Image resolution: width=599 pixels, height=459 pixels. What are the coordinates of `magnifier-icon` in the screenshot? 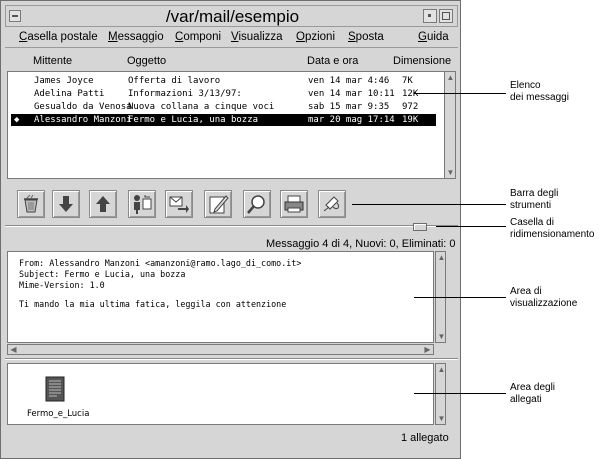 It's located at (256, 204).